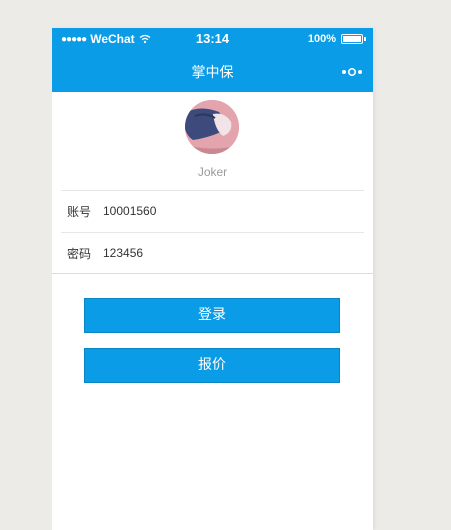 This screenshot has height=530, width=451. I want to click on account-row: 账号 10001560, so click(212, 211).